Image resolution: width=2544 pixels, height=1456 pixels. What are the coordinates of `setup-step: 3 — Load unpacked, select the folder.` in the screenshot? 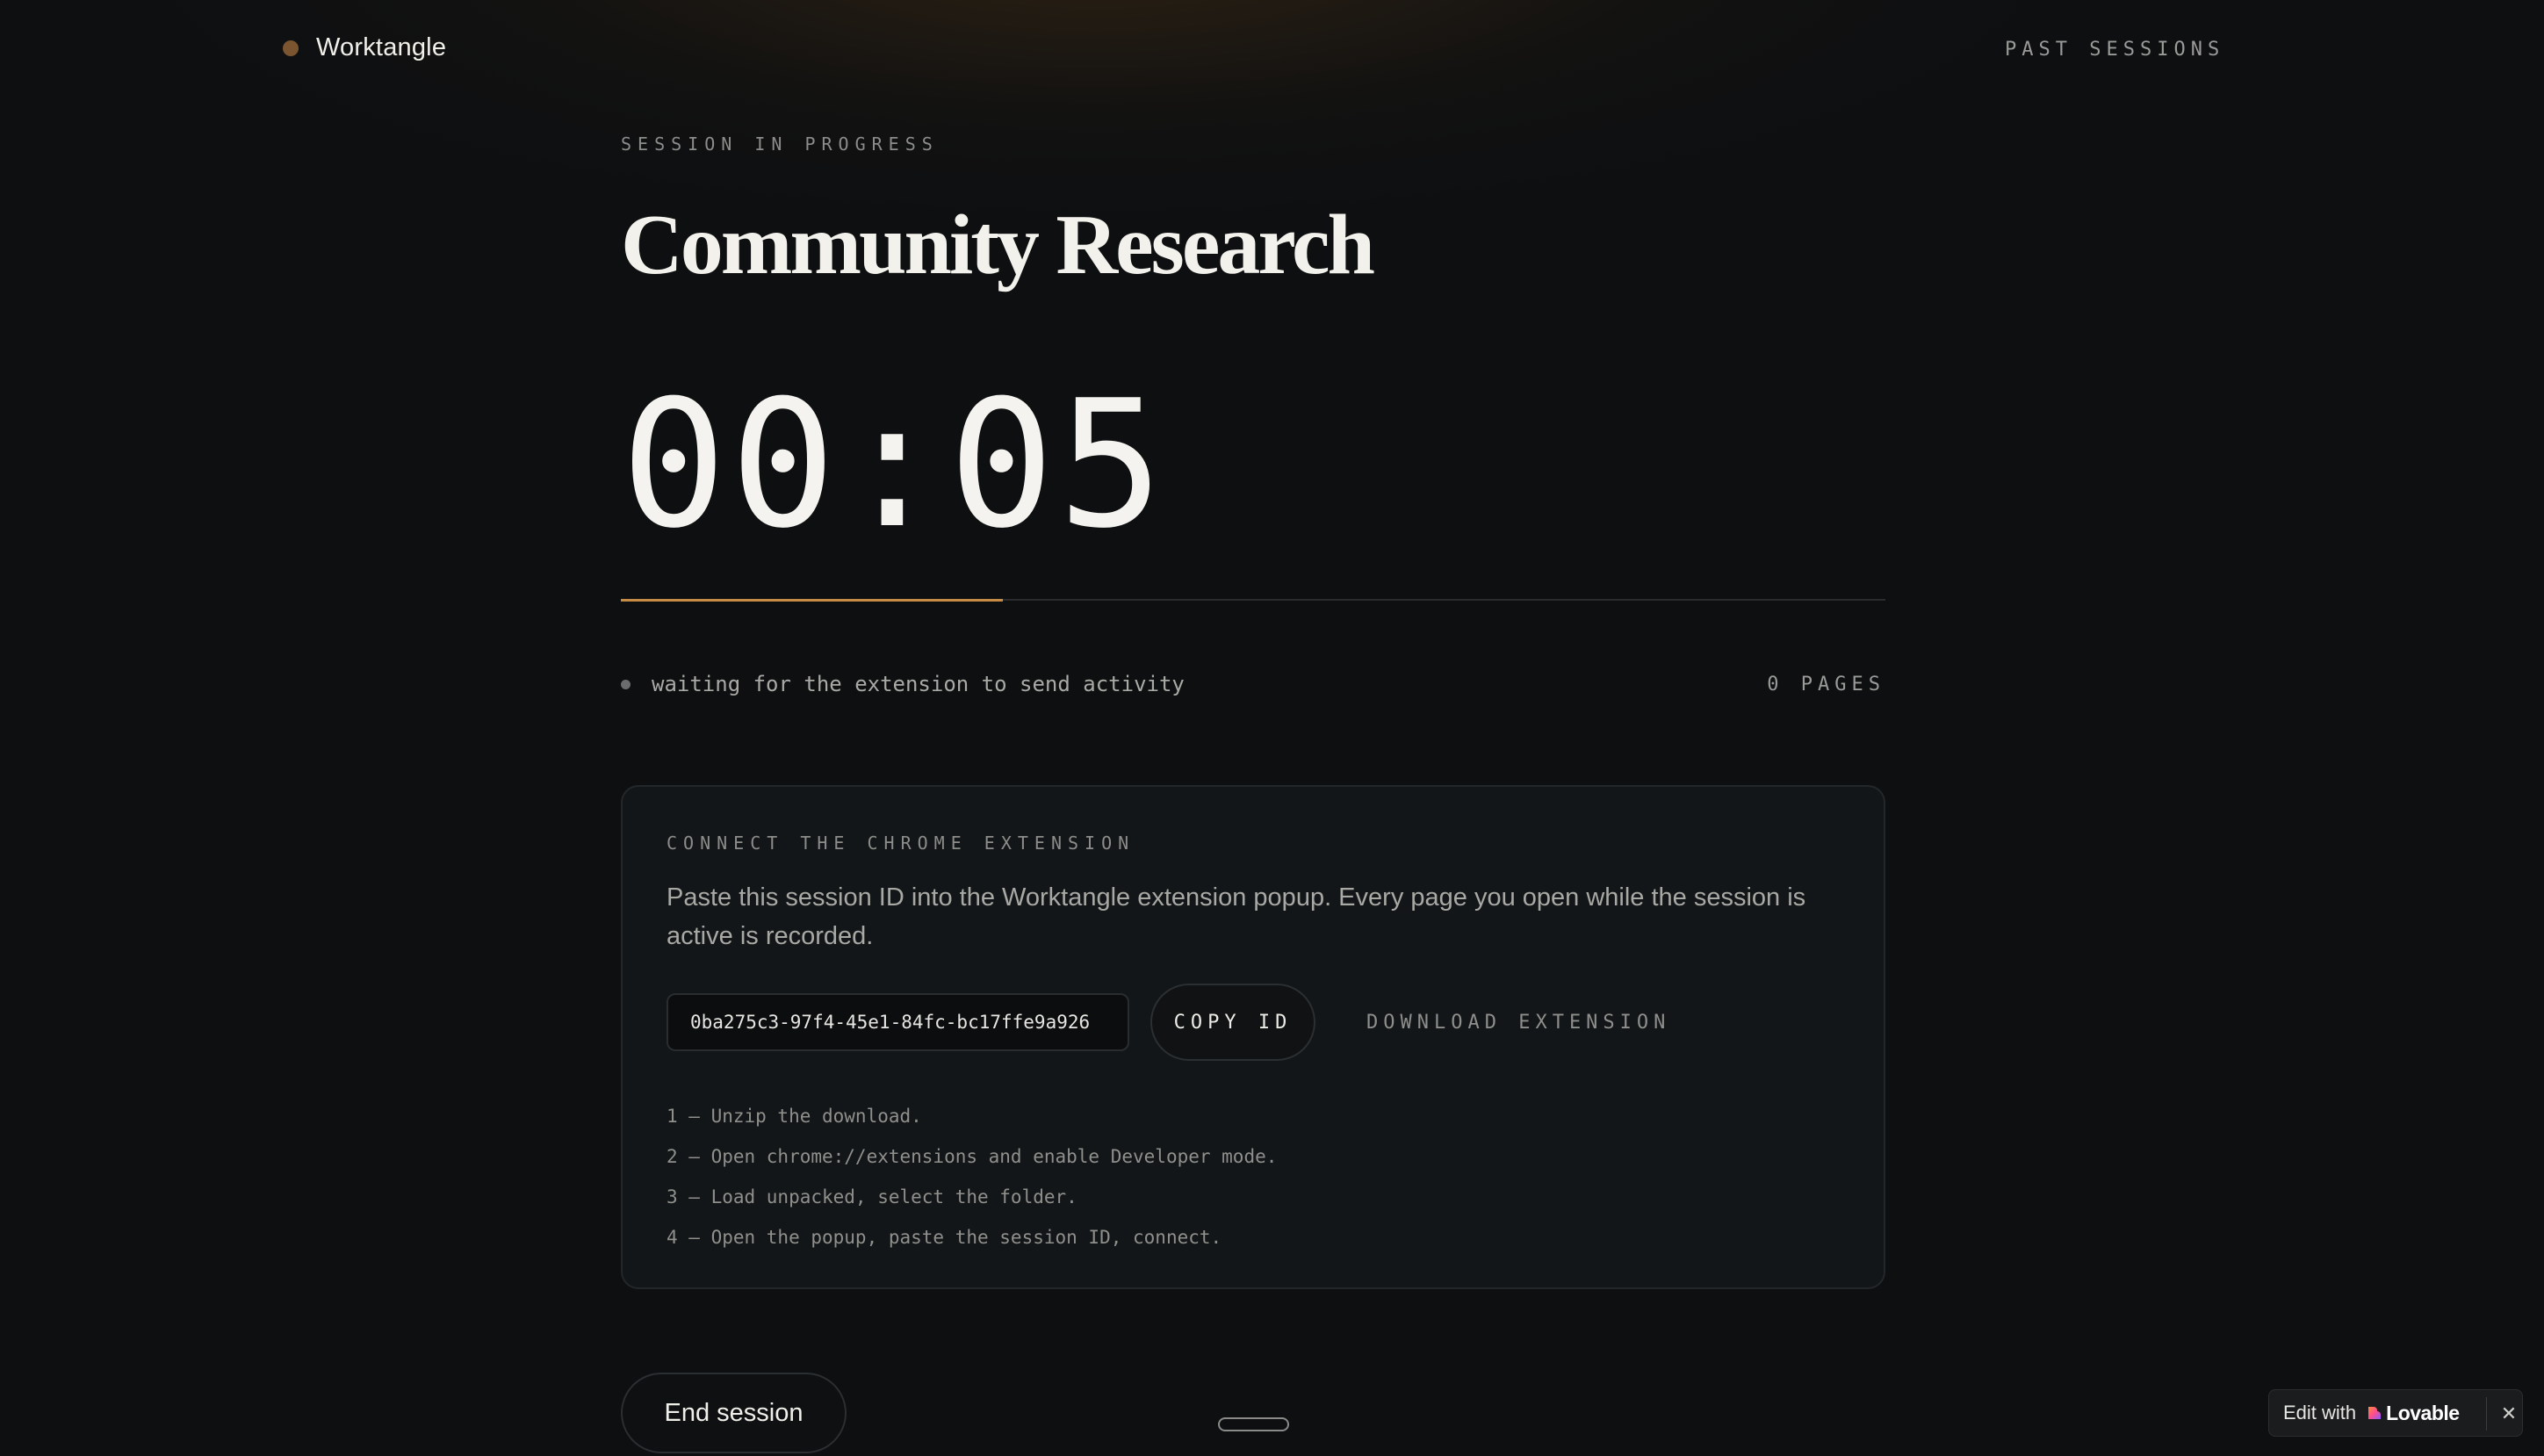 It's located at (872, 1196).